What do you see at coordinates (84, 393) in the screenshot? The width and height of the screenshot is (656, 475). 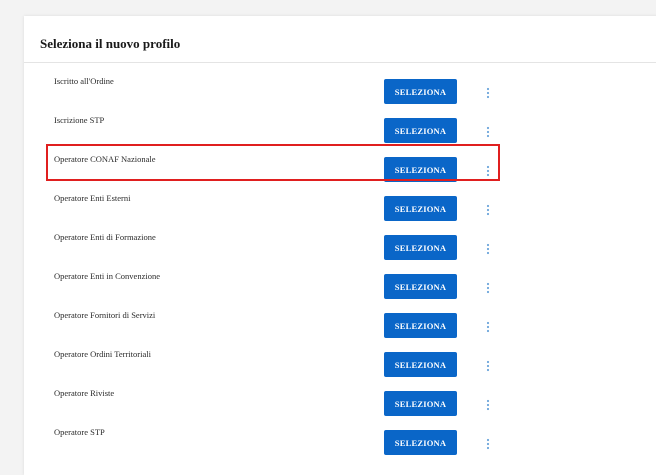 I see `profile-label: Operatore Riviste` at bounding box center [84, 393].